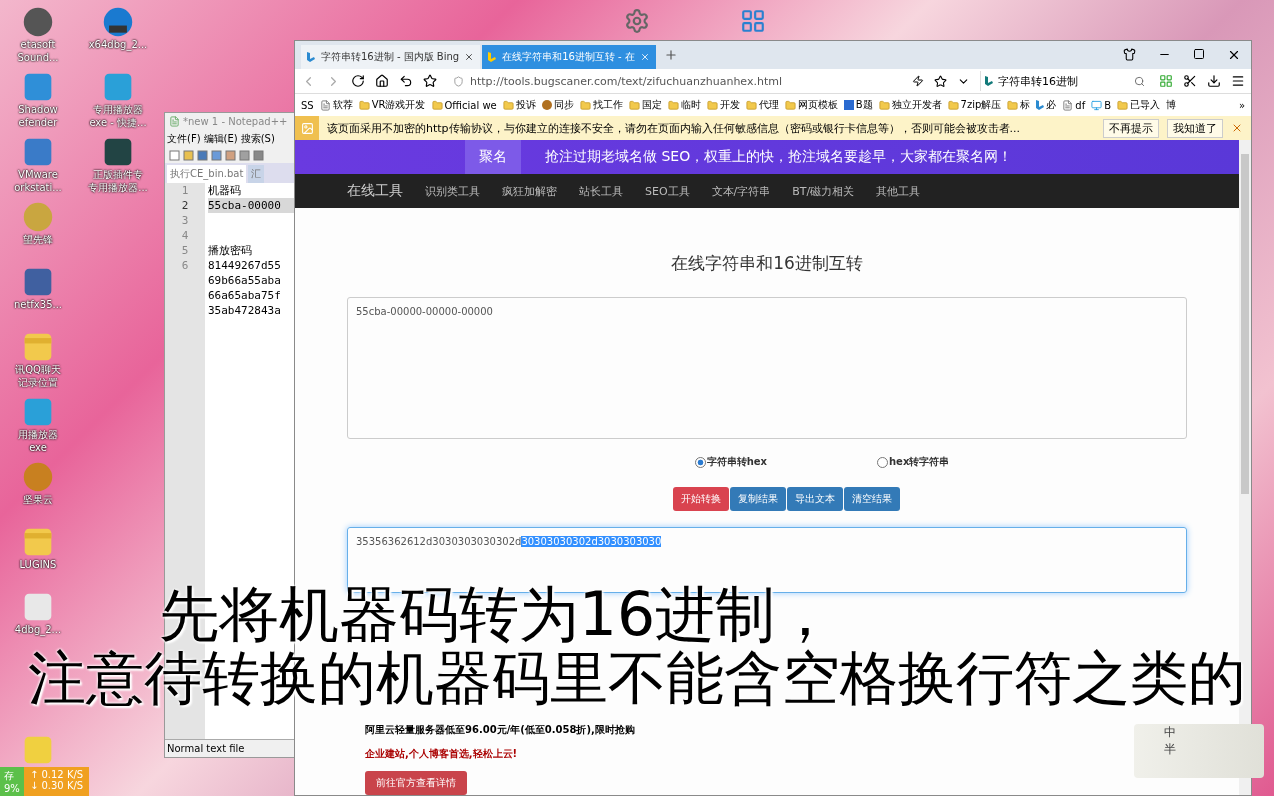 This screenshot has height=796, width=1274. I want to click on download-icon, so click(1214, 81).